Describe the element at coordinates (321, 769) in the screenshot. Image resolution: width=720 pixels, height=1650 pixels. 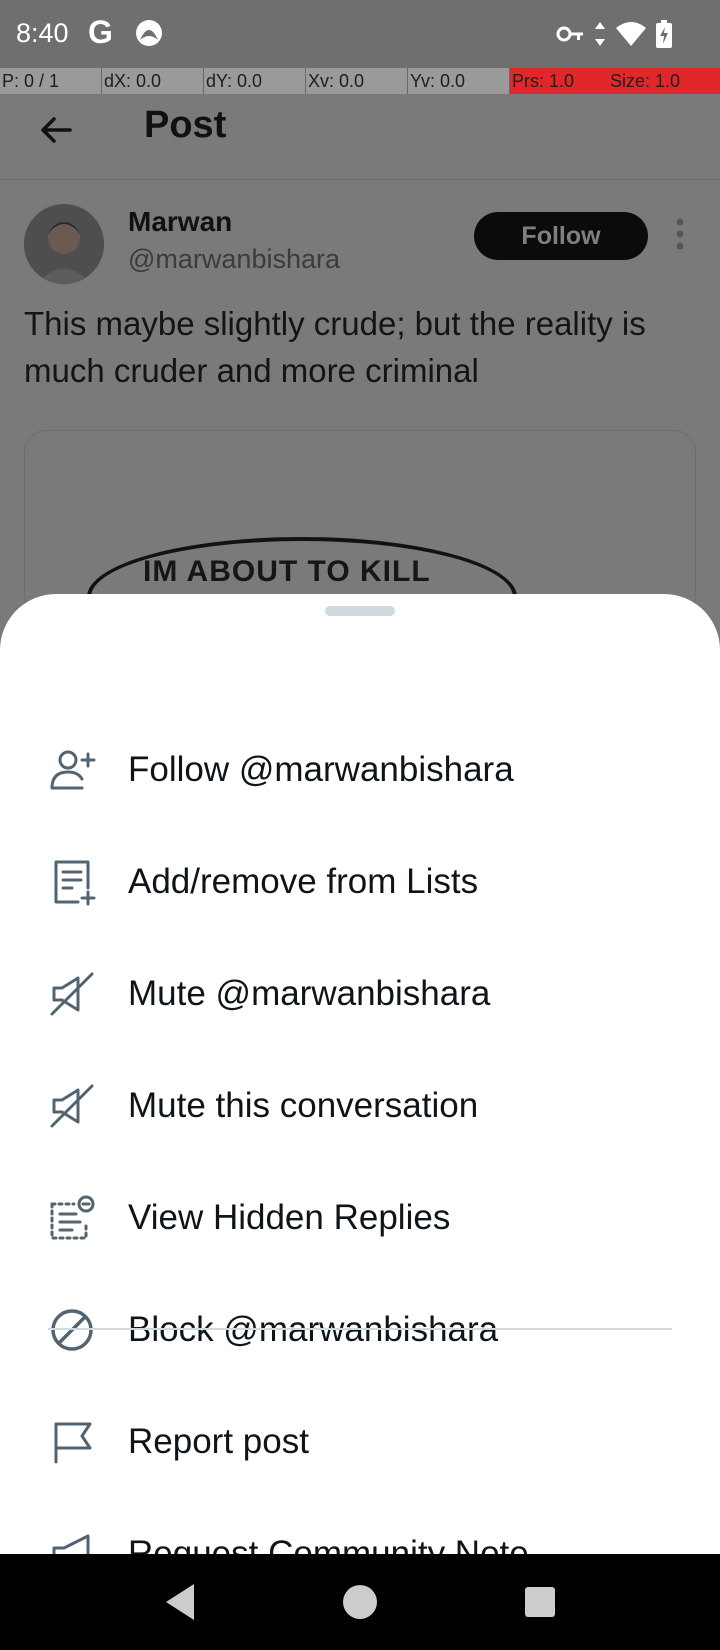
I see `menu-item-label: Follow @marwanbishara` at that location.